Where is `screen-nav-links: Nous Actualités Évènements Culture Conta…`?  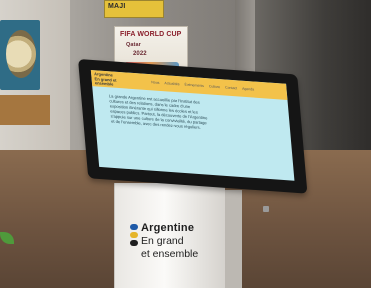 screen-nav-links: Nous Actualités Évènements Culture Conta… is located at coordinates (202, 85).